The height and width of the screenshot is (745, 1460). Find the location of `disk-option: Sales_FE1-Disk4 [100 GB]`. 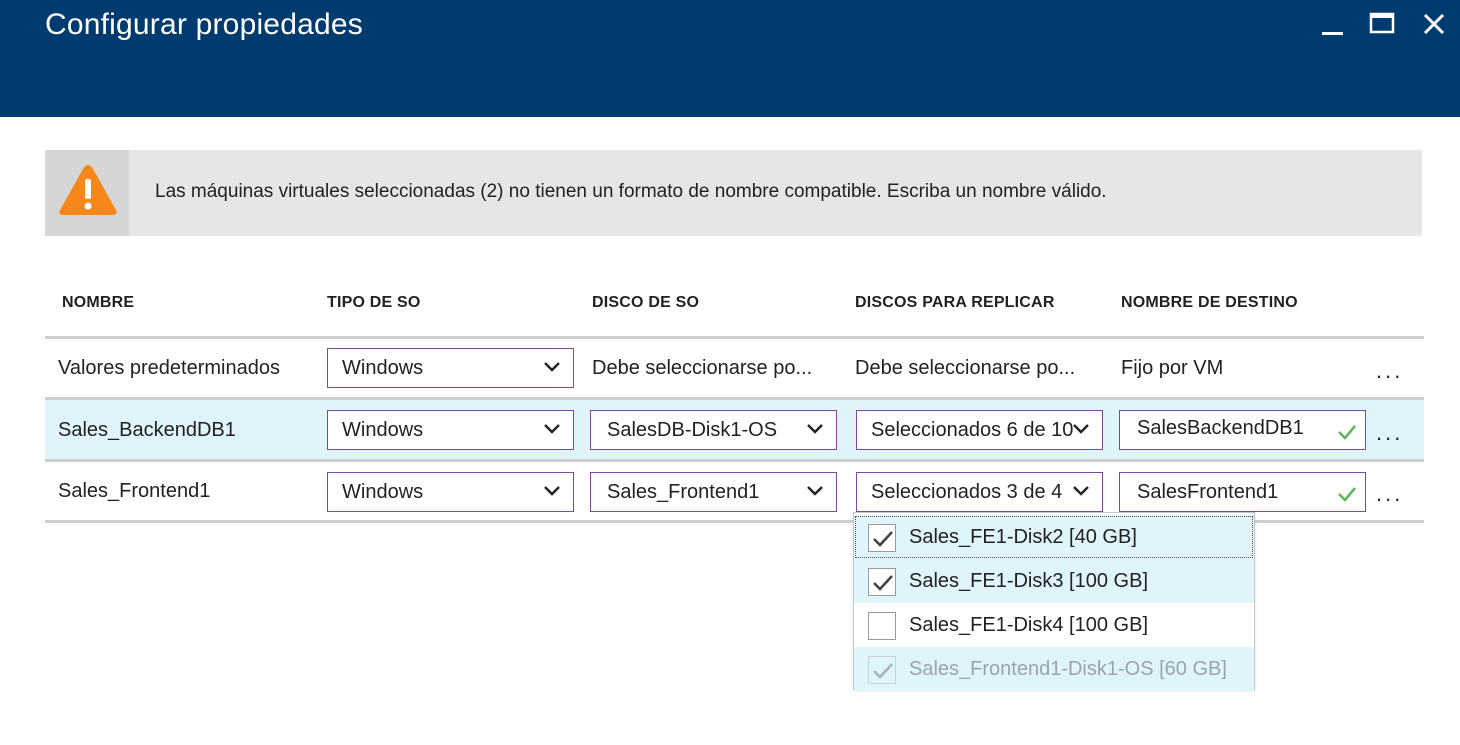

disk-option: Sales_FE1-Disk4 [100 GB] is located at coordinates (1054, 625).